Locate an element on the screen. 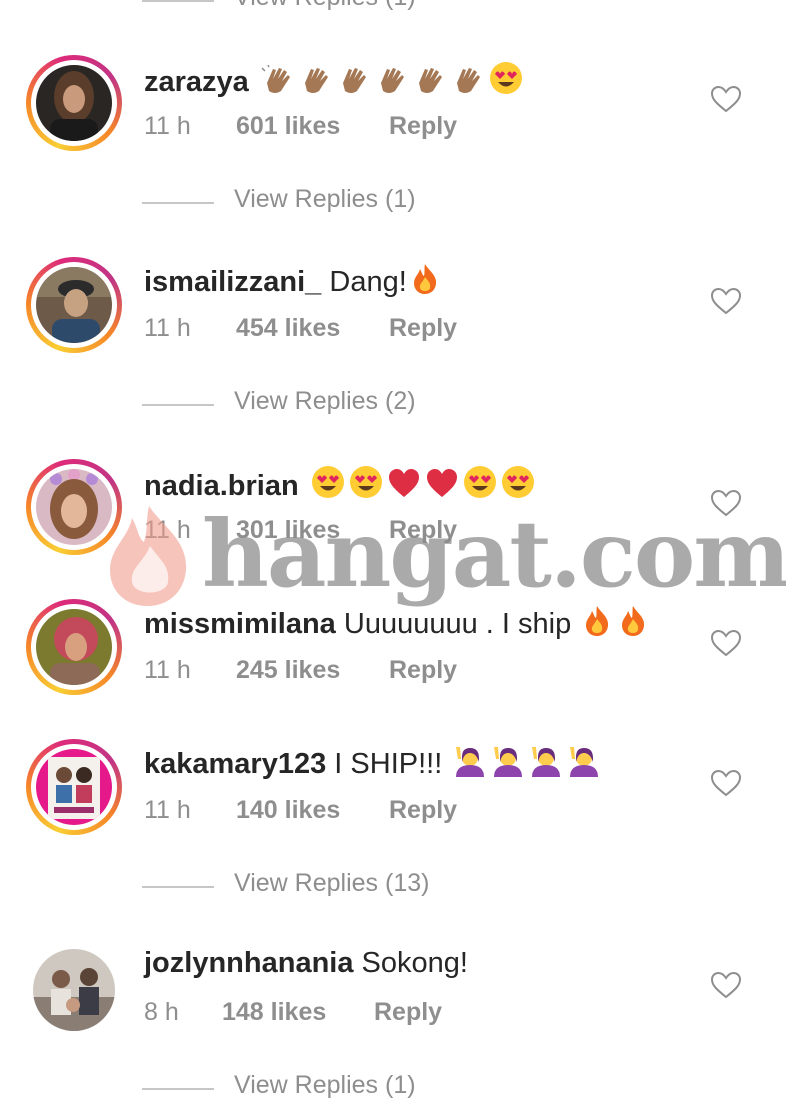 The width and height of the screenshot is (786, 1111). view-replies-label: View Replies (13) is located at coordinates (332, 883).